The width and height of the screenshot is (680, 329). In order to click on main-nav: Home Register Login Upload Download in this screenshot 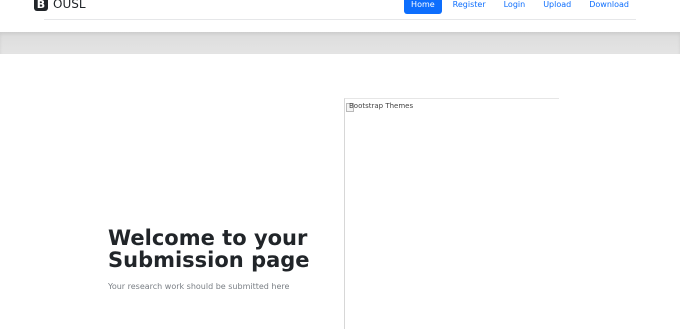, I will do `click(520, 7)`.